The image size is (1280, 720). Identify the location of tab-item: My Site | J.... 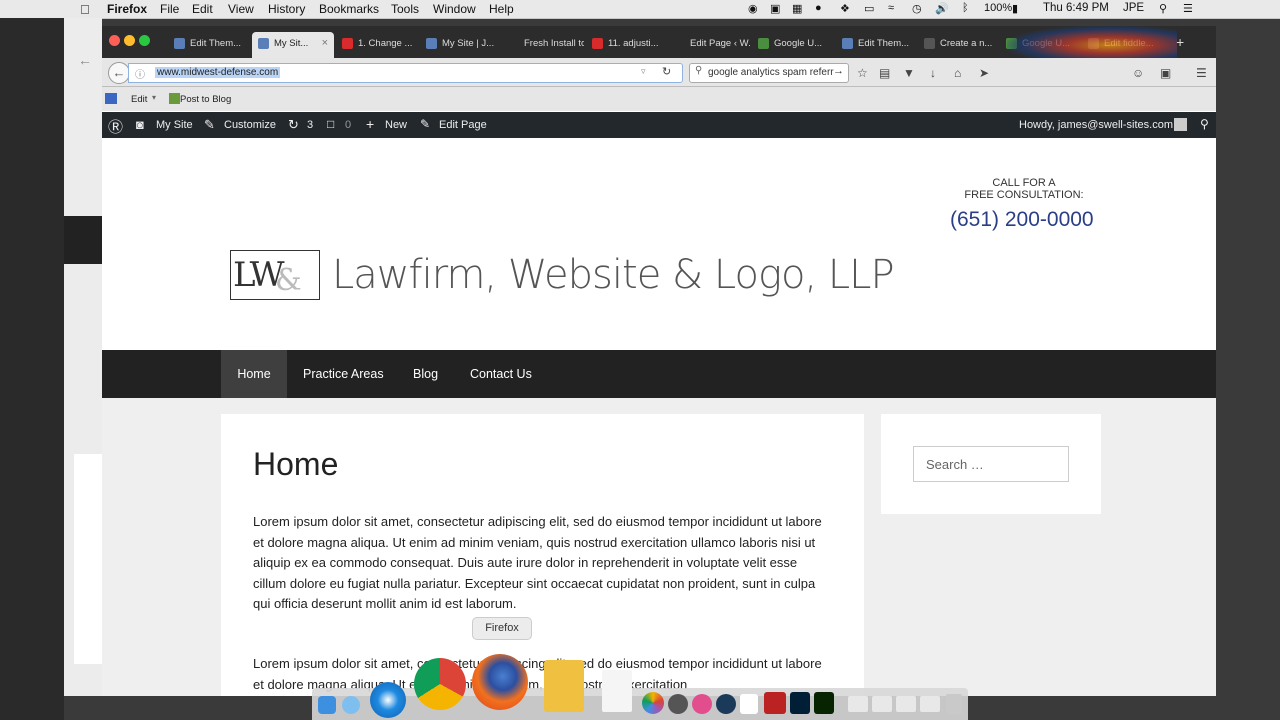
(461, 45).